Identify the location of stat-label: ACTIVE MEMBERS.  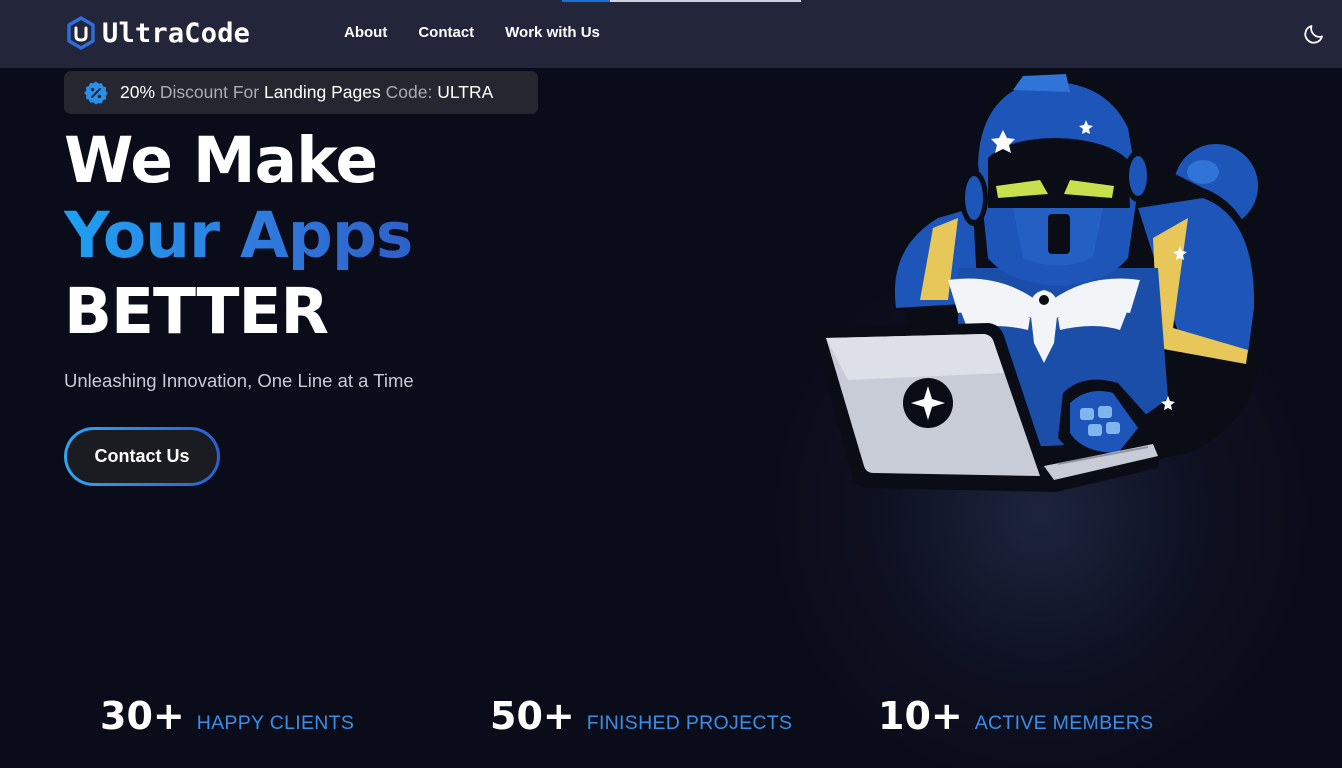
(1064, 723).